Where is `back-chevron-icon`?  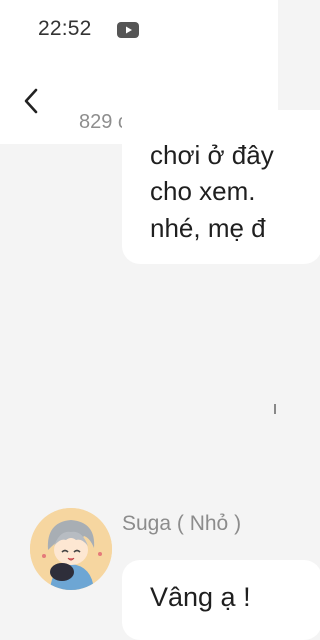
back-chevron-icon is located at coordinates (31, 101).